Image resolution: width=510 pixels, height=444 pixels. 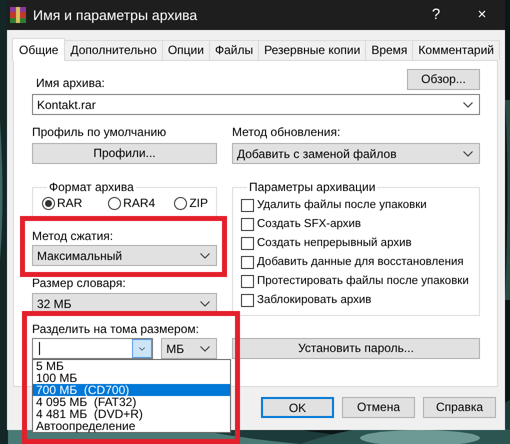 I want to click on field-label: Метод обновления:, so click(x=287, y=132).